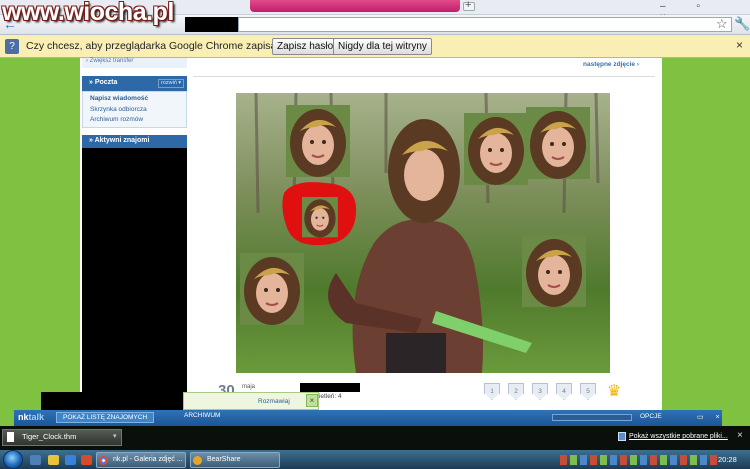  I want to click on folder-icon, so click(53, 460).